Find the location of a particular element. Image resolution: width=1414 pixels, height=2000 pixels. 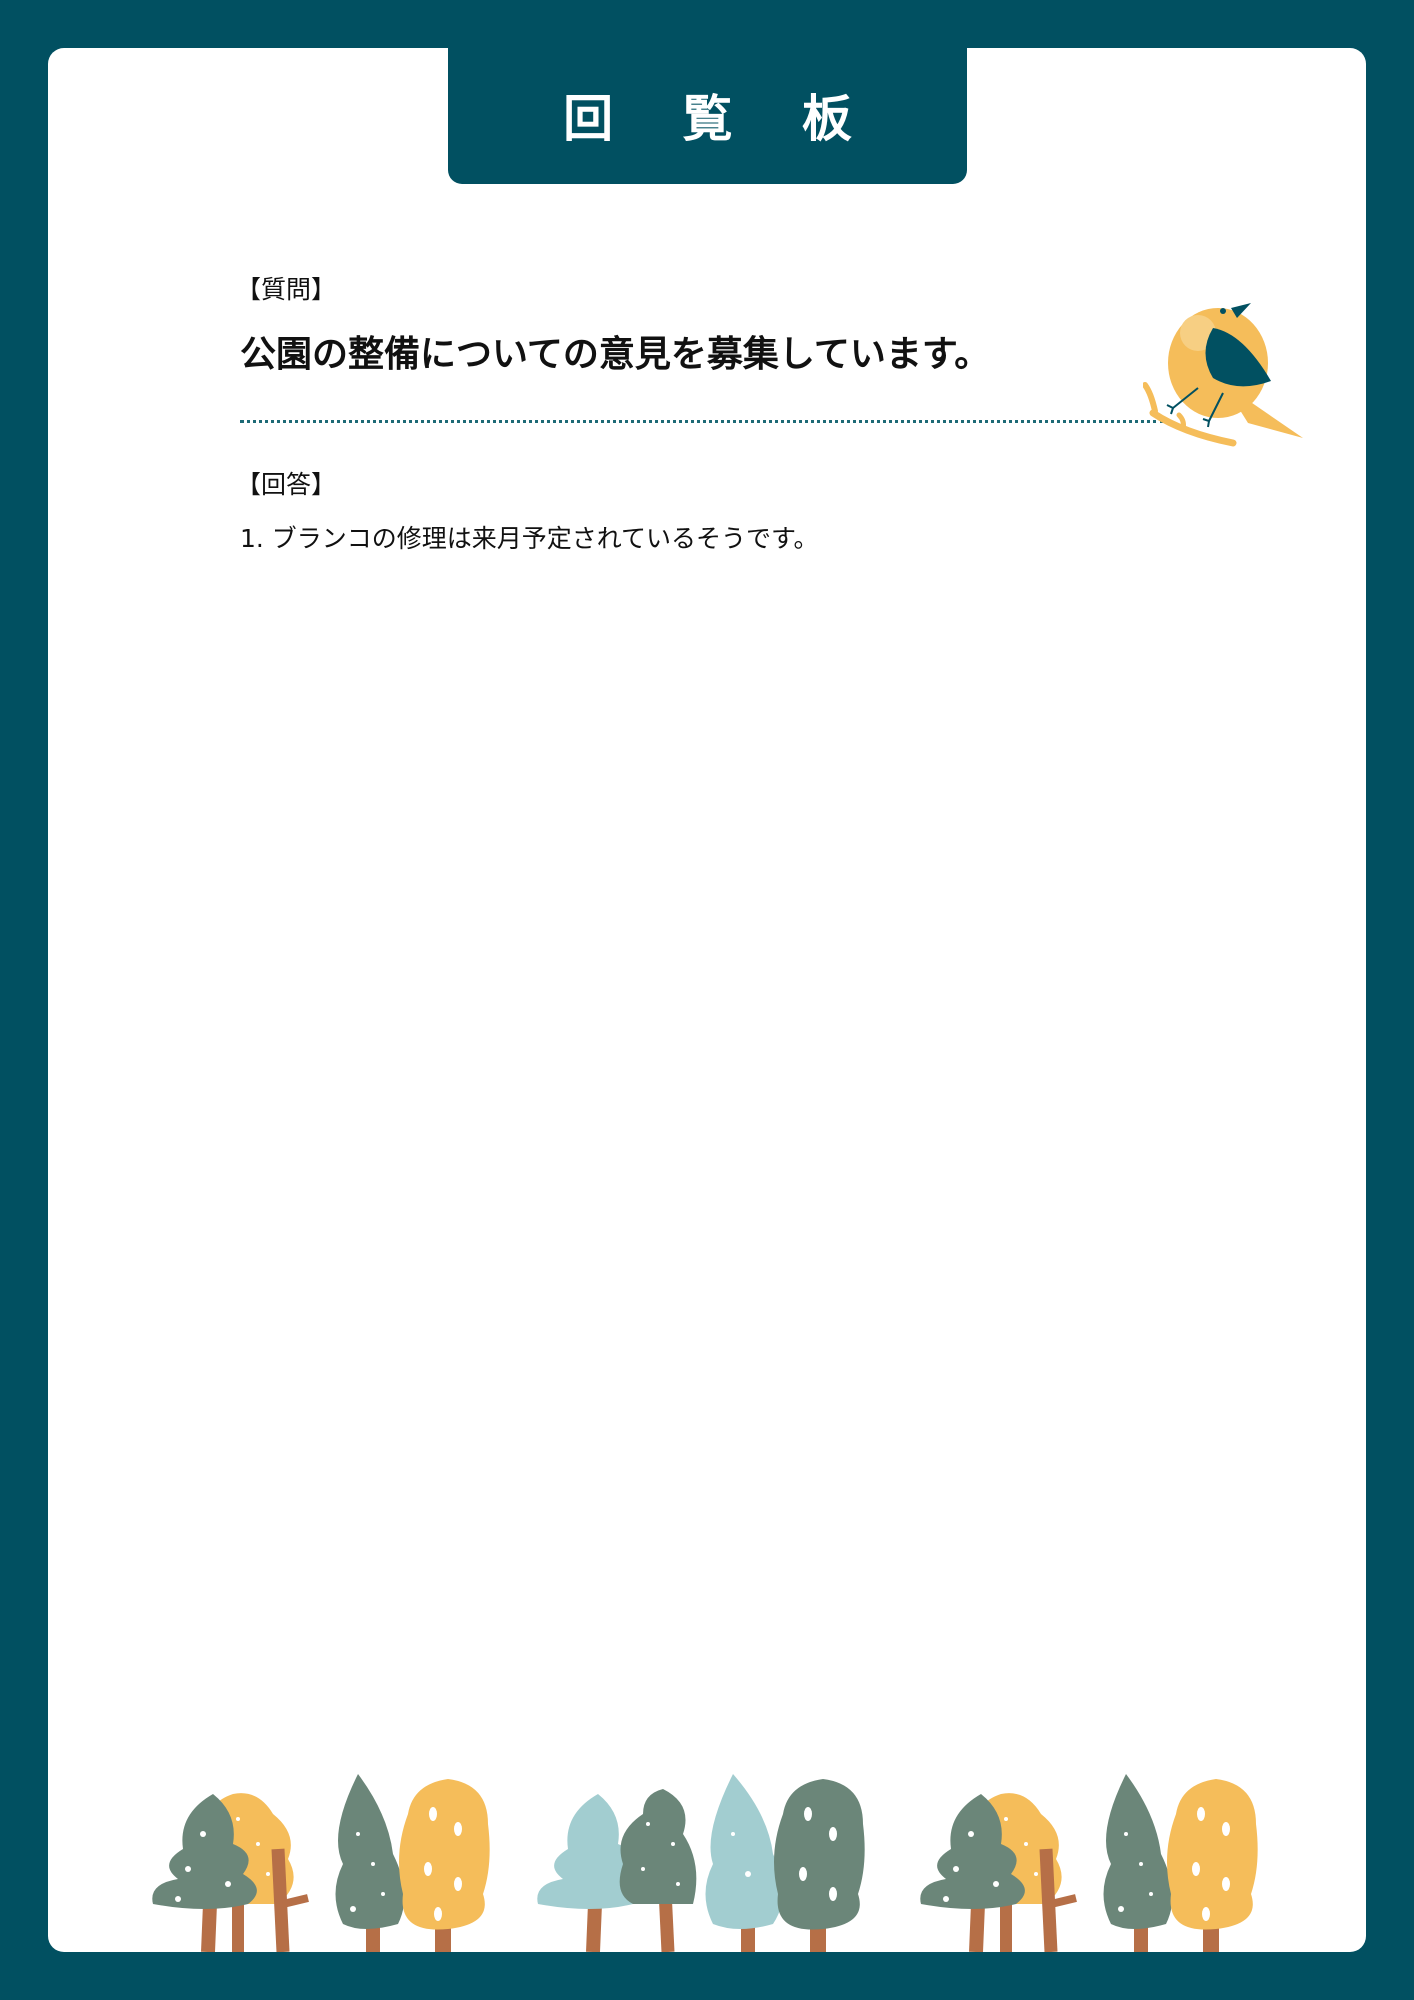

answer-item: 1. ブランコの修理は来月予定されているそうです。 is located at coordinates (529, 538).